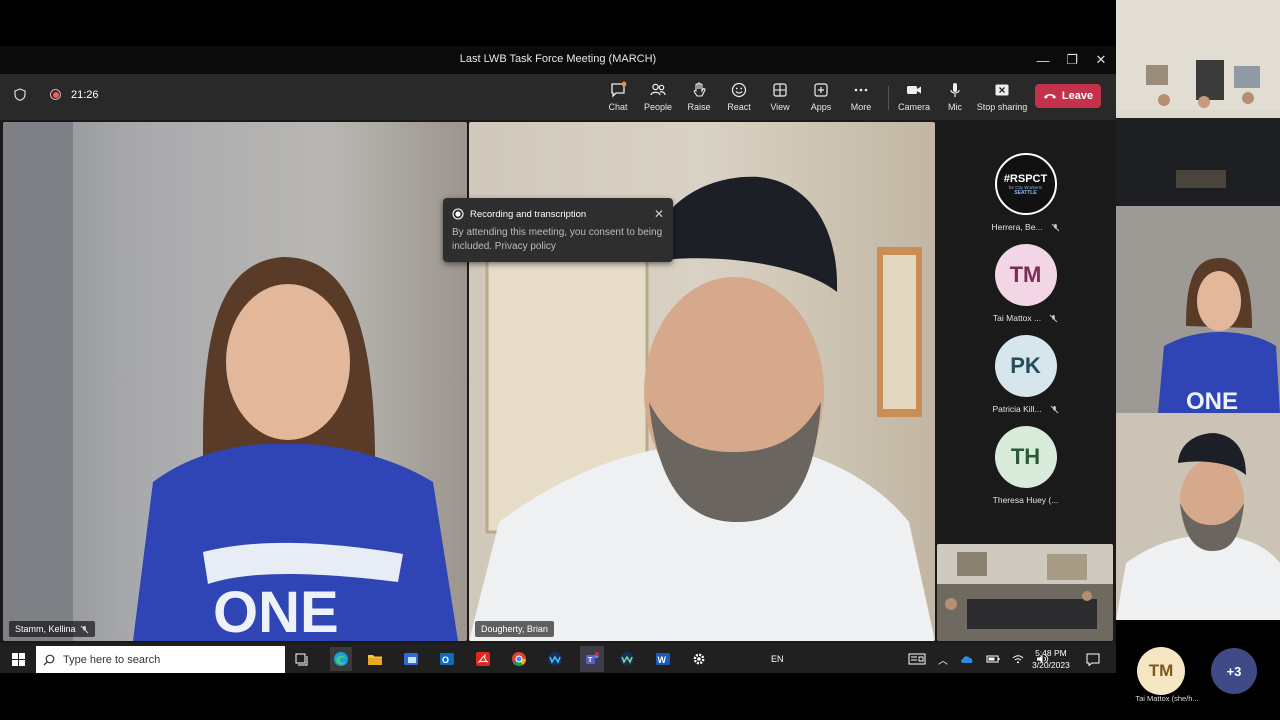  I want to click on avatar: TM, so click(1025, 275).